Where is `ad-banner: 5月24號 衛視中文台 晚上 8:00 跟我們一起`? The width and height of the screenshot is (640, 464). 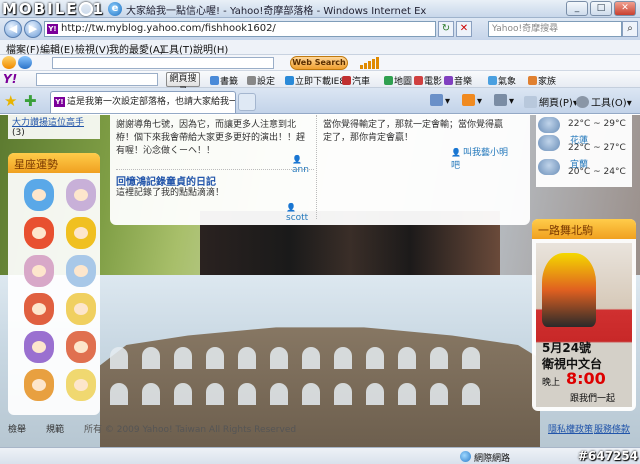
ad-banner: 5月24號 衛視中文台 晚上 8:00 跟我們一起 is located at coordinates (584, 325).